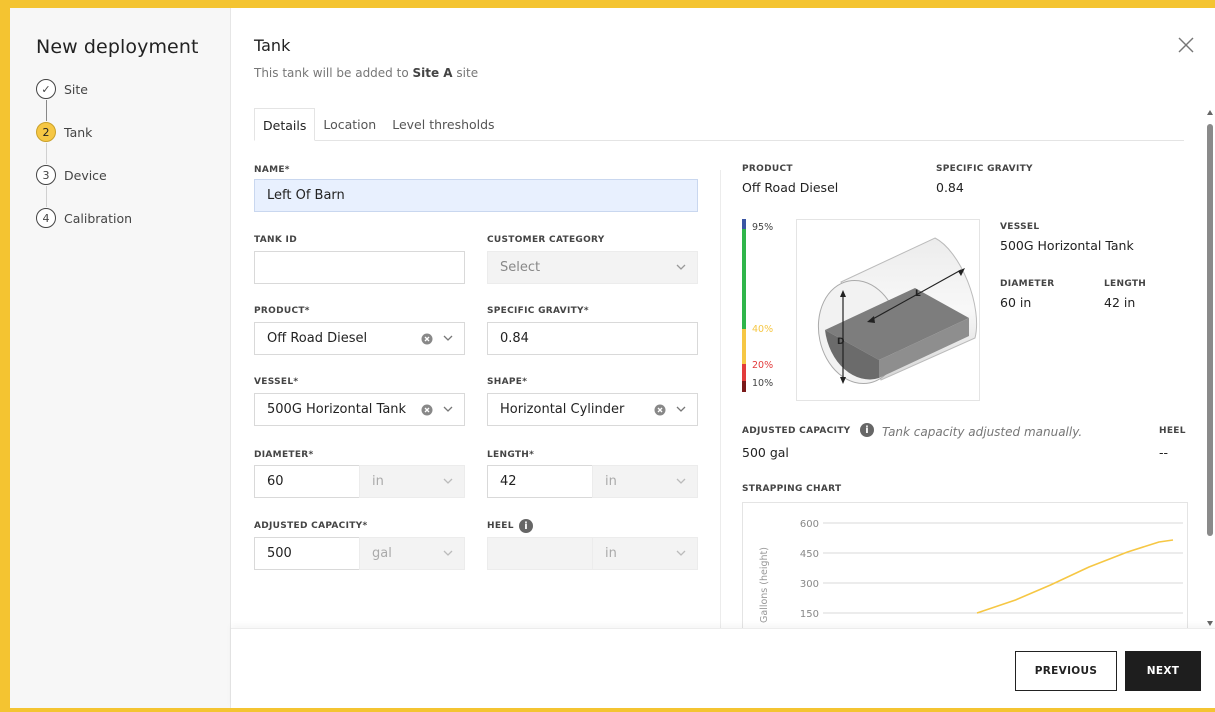  What do you see at coordinates (520, 267) in the screenshot?
I see `customer-category-placeholder: Select` at bounding box center [520, 267].